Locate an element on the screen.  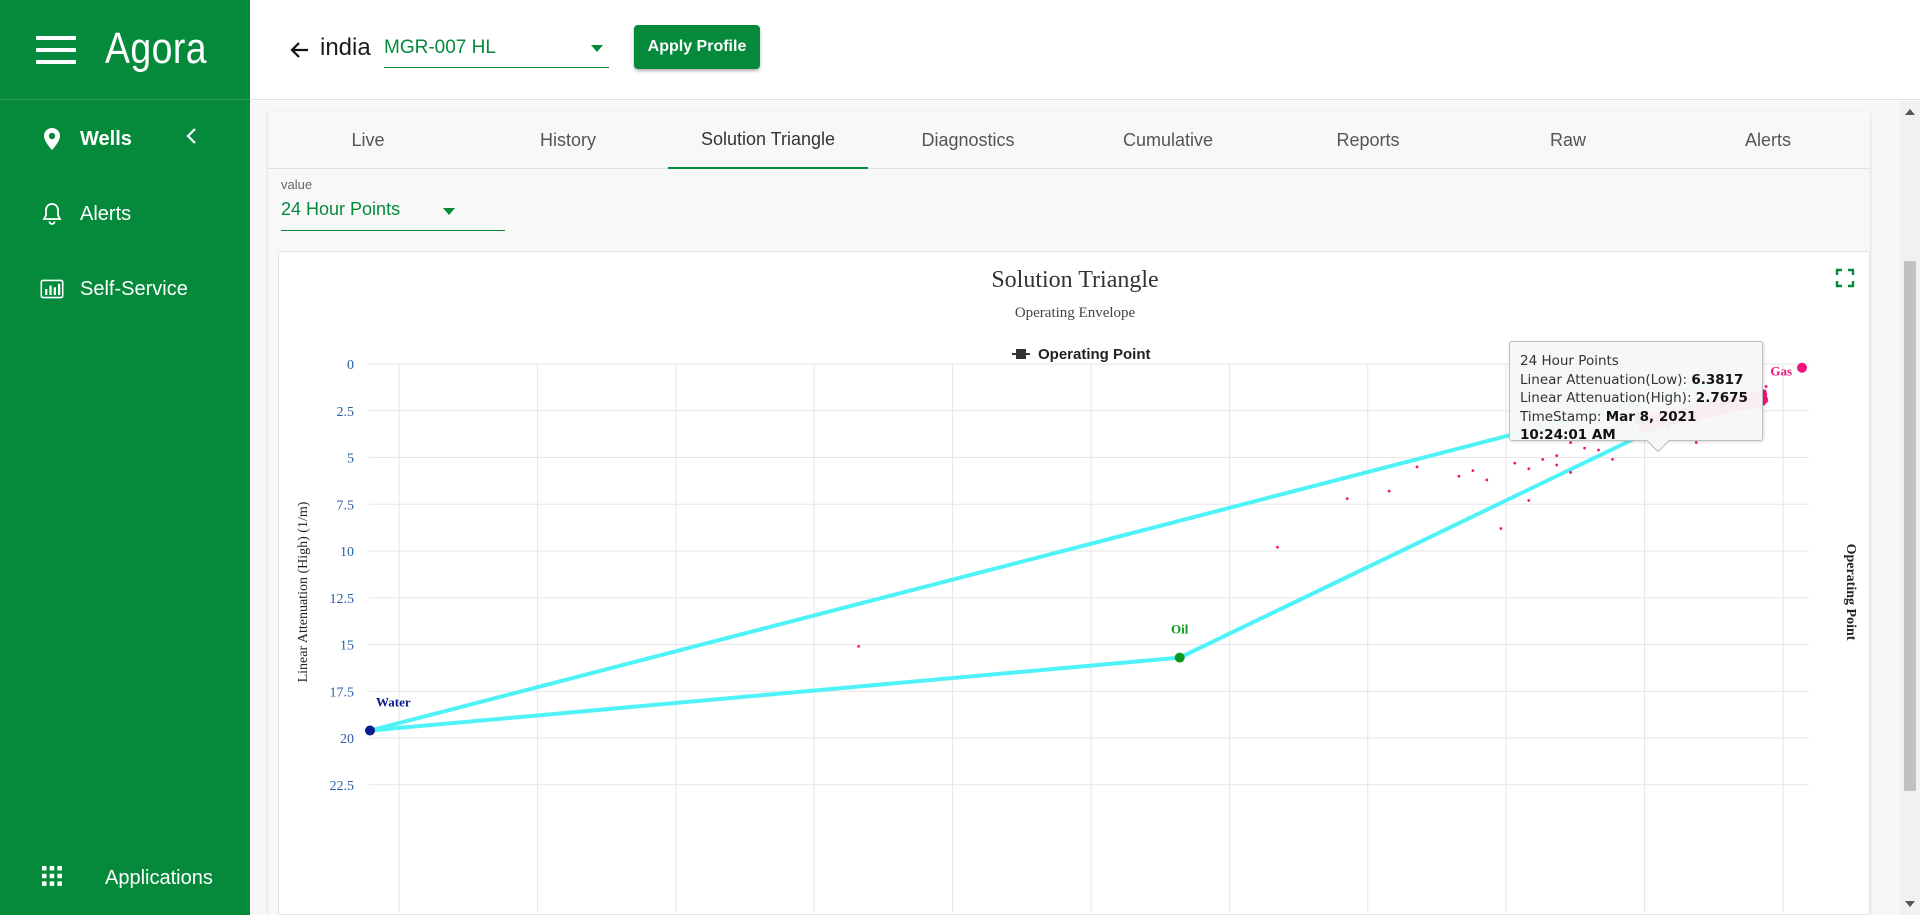
tooltip-ts-label: TimeStamp: is located at coordinates (1563, 416).